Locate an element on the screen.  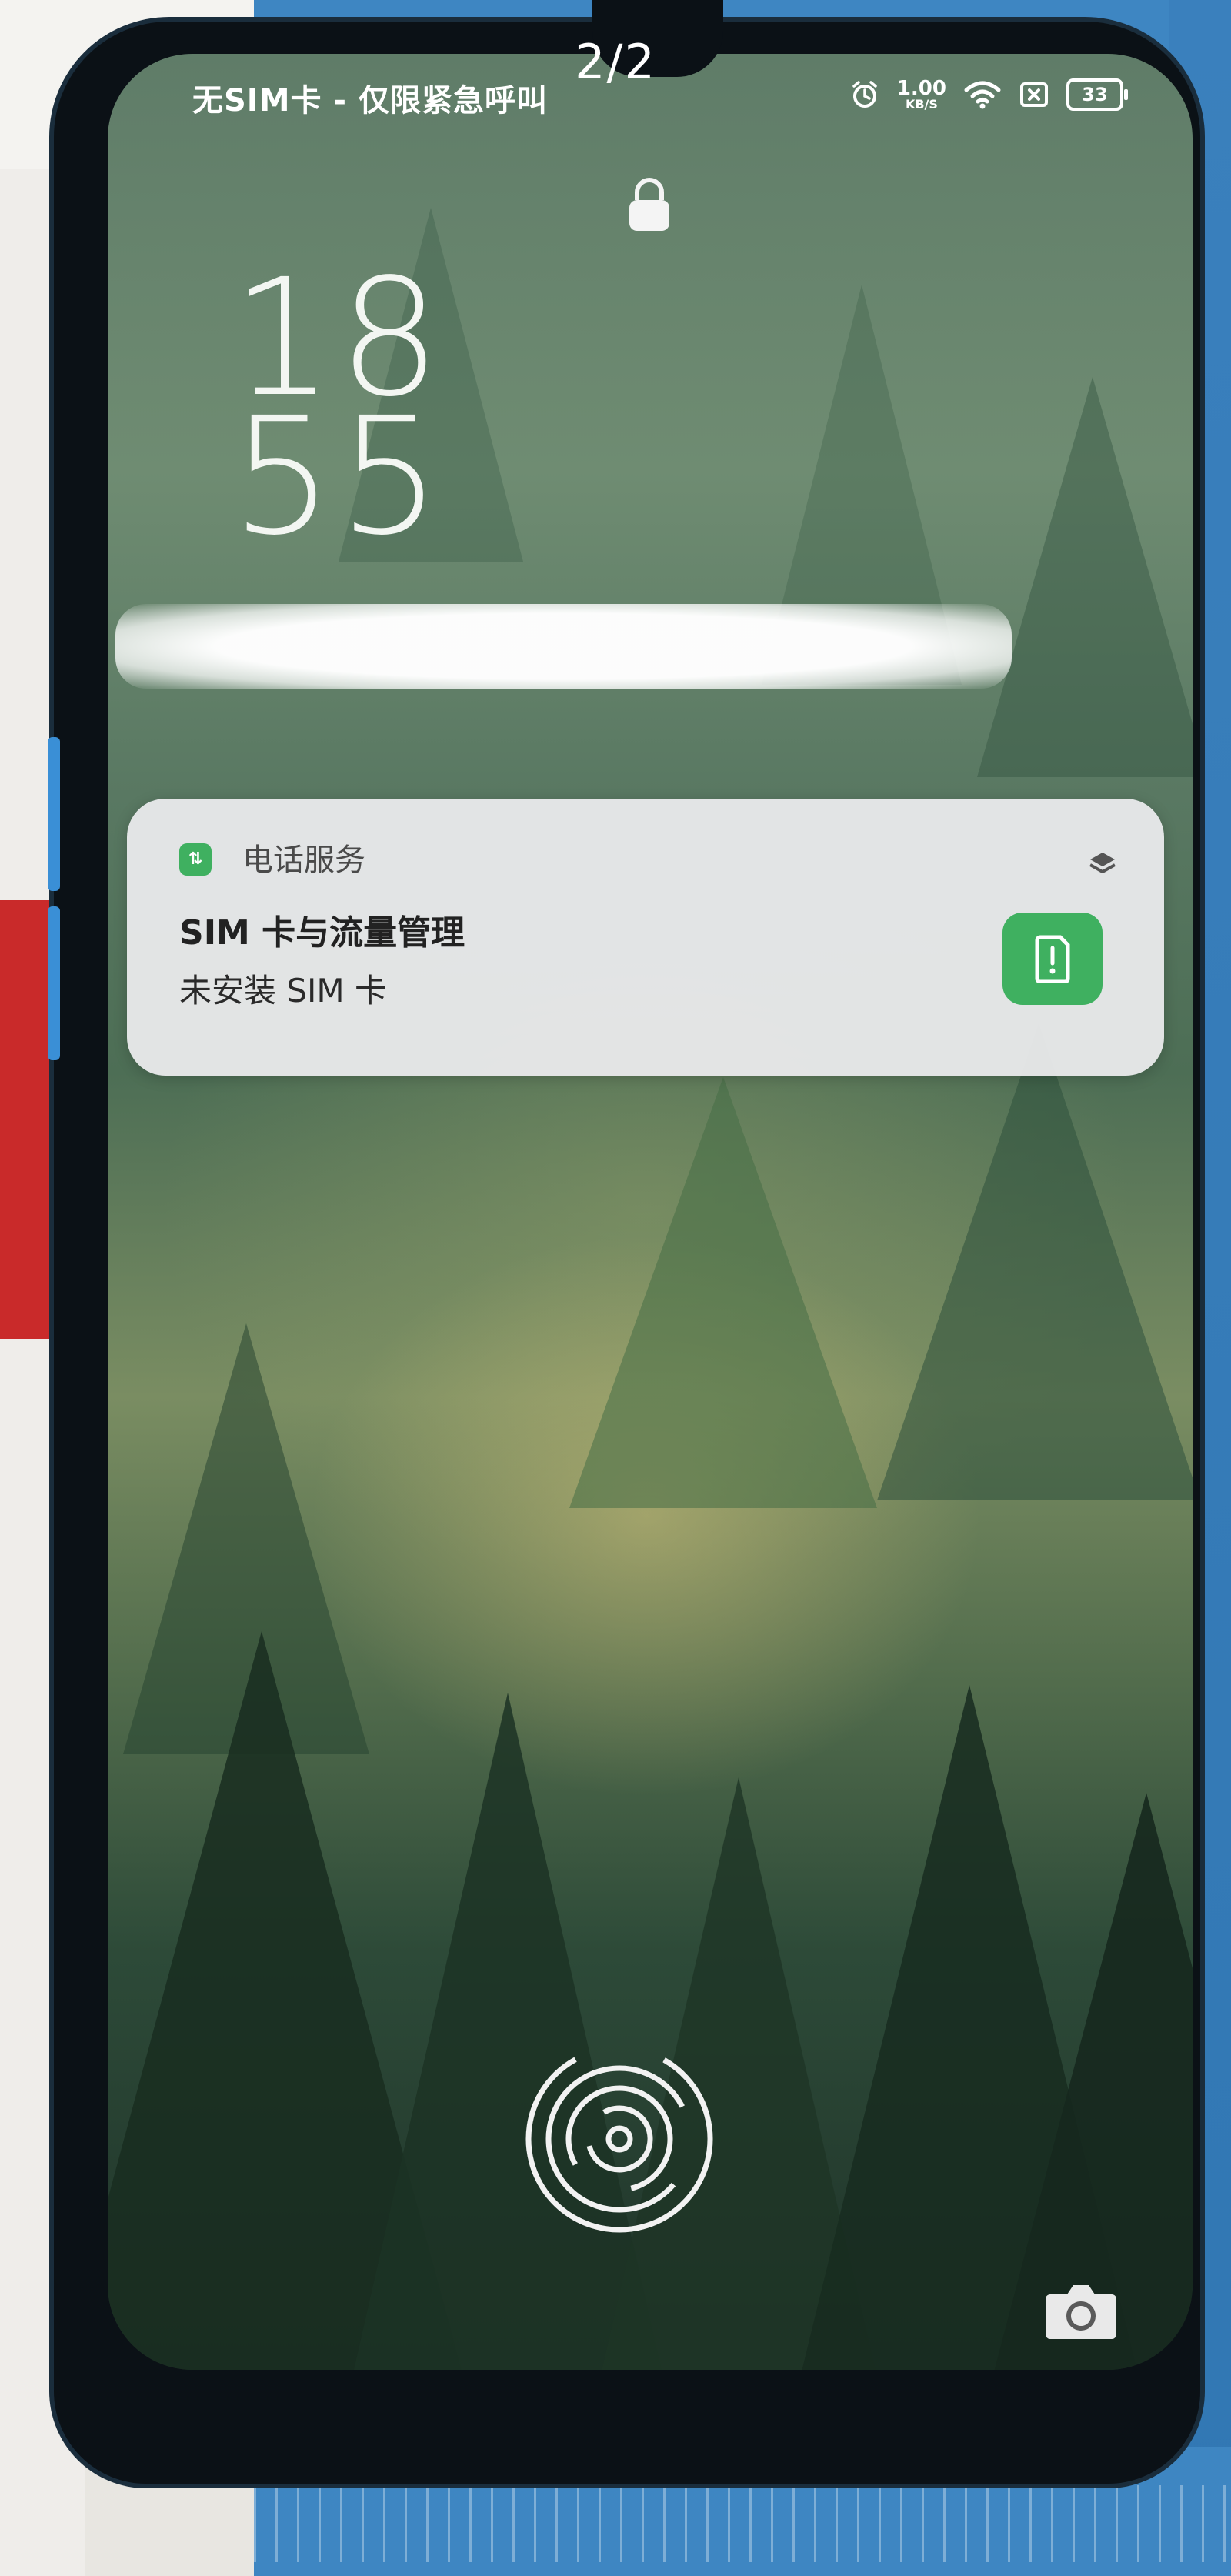
notification-text: 未安装 SIM 卡 is located at coordinates (283, 991).